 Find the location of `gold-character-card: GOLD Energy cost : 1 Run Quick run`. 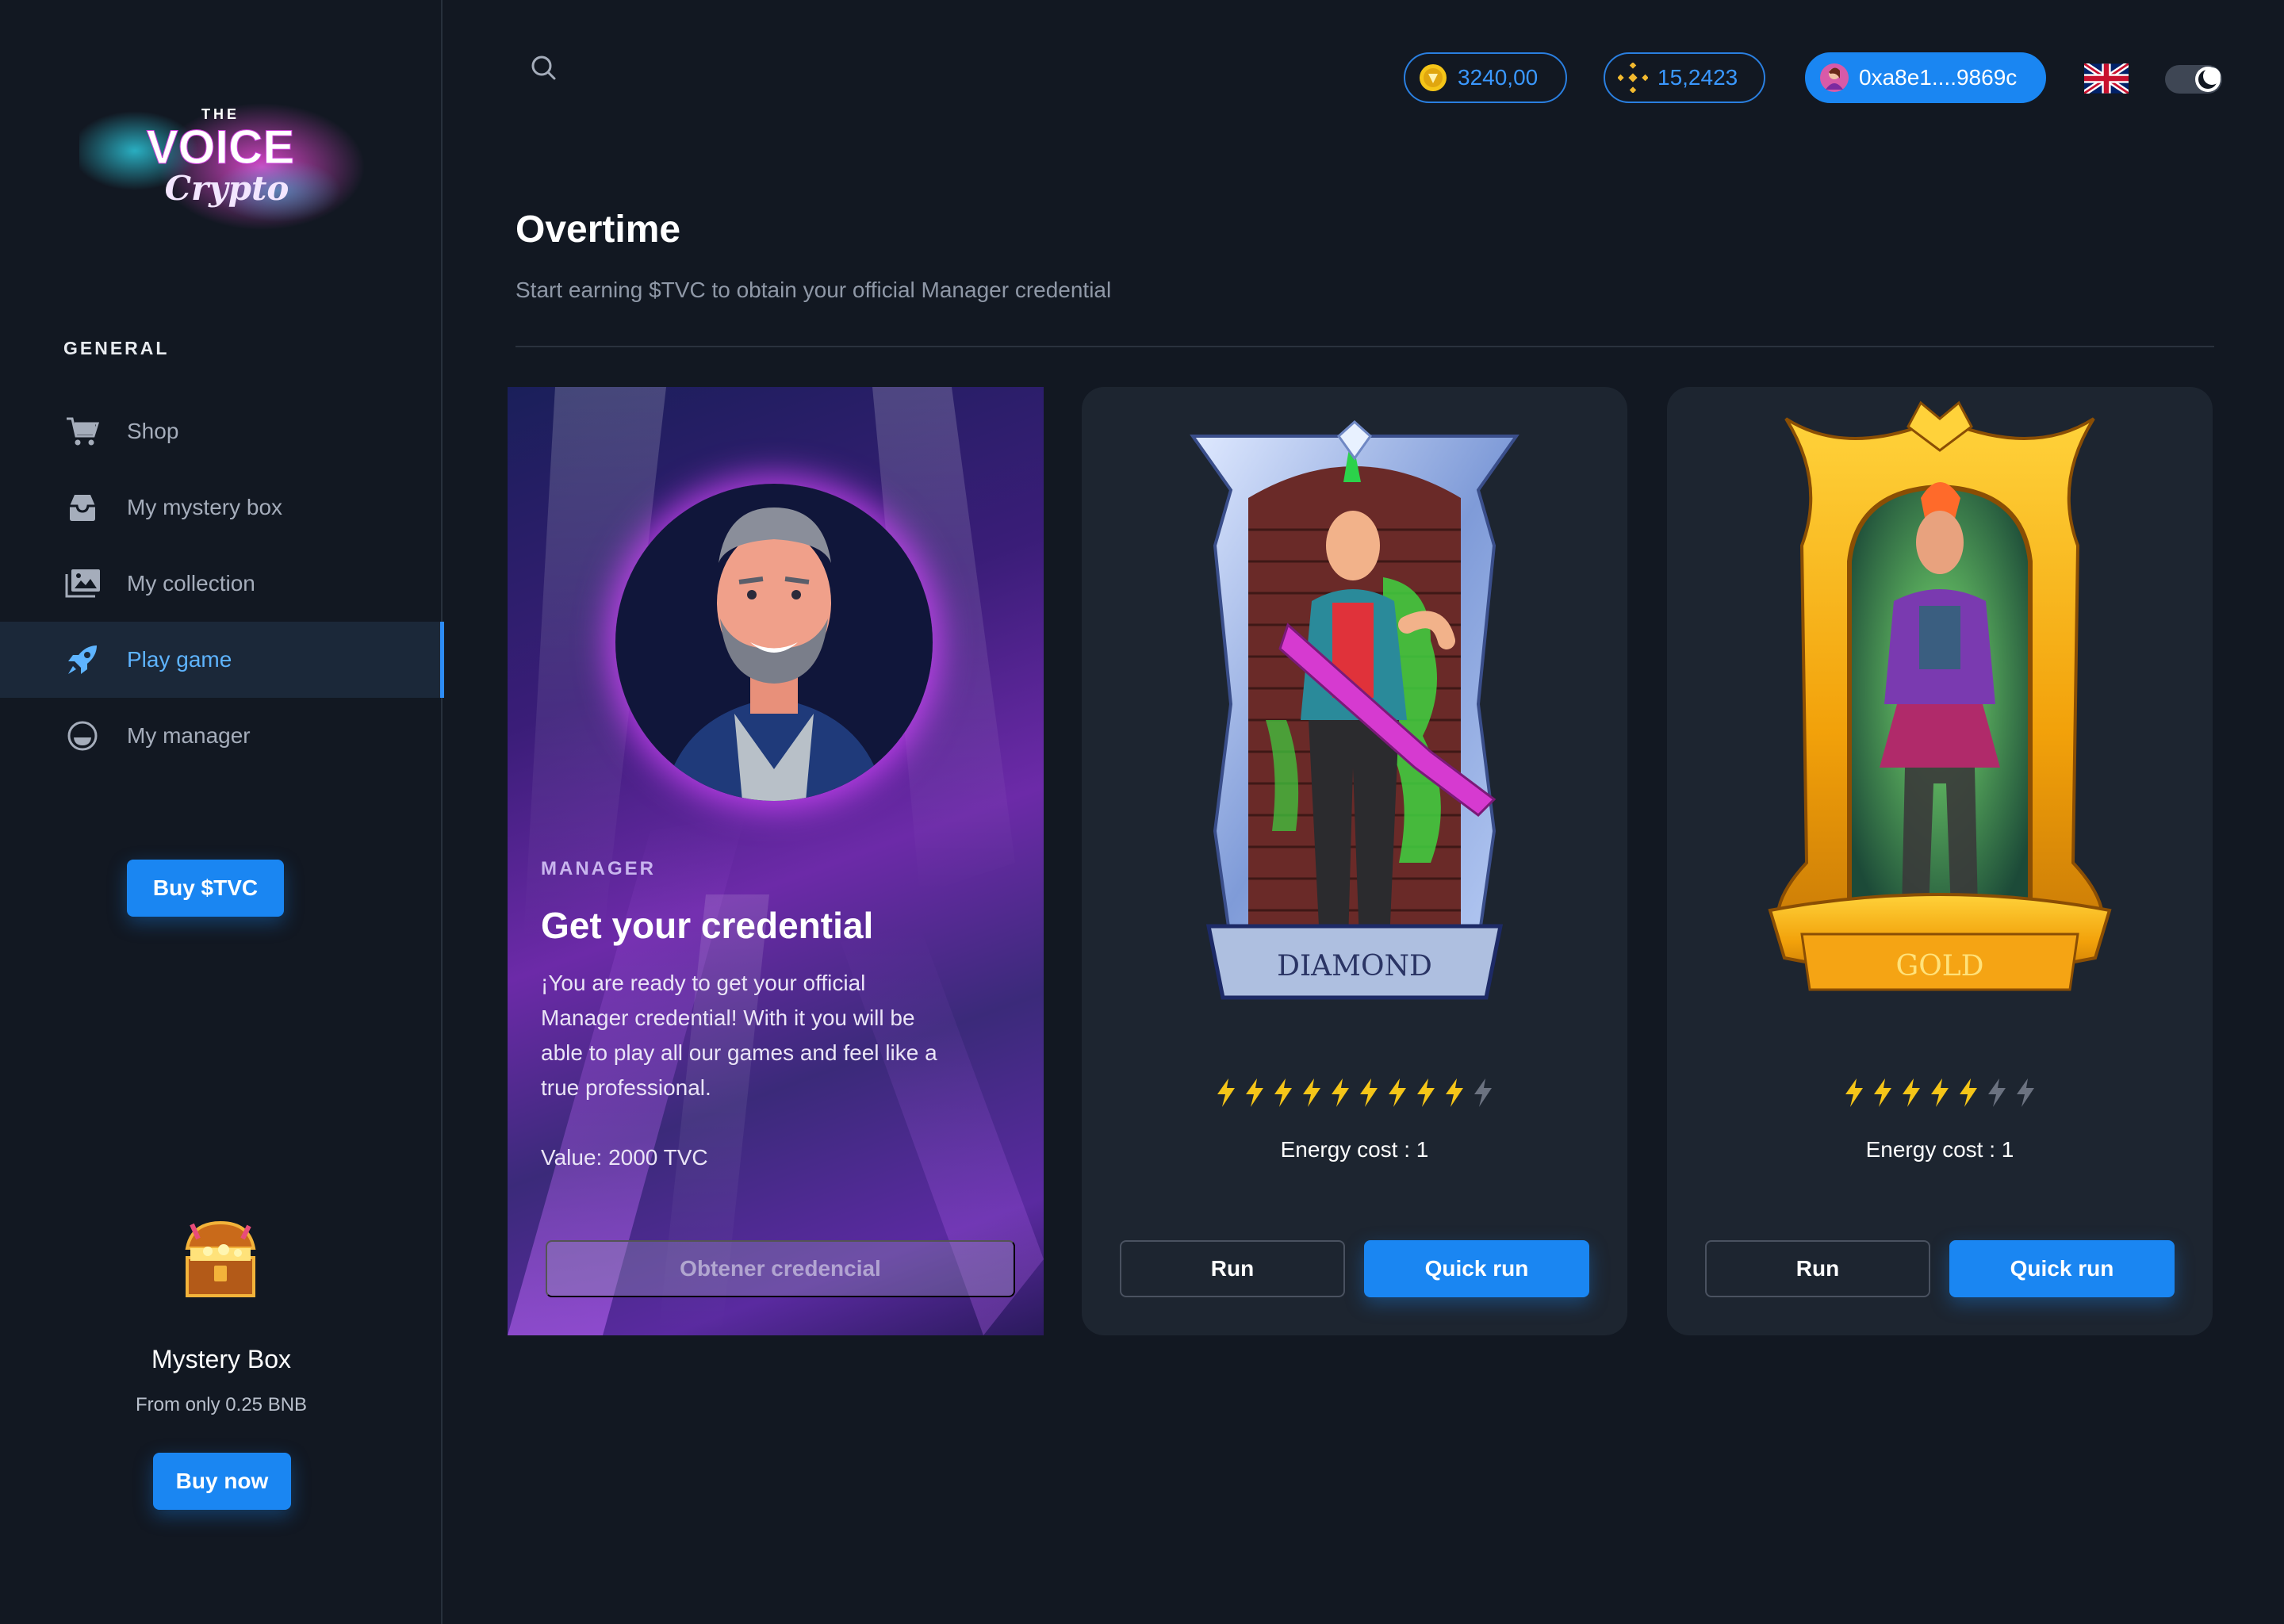

gold-character-card: GOLD Energy cost : 1 Run Quick run is located at coordinates (1940, 861).